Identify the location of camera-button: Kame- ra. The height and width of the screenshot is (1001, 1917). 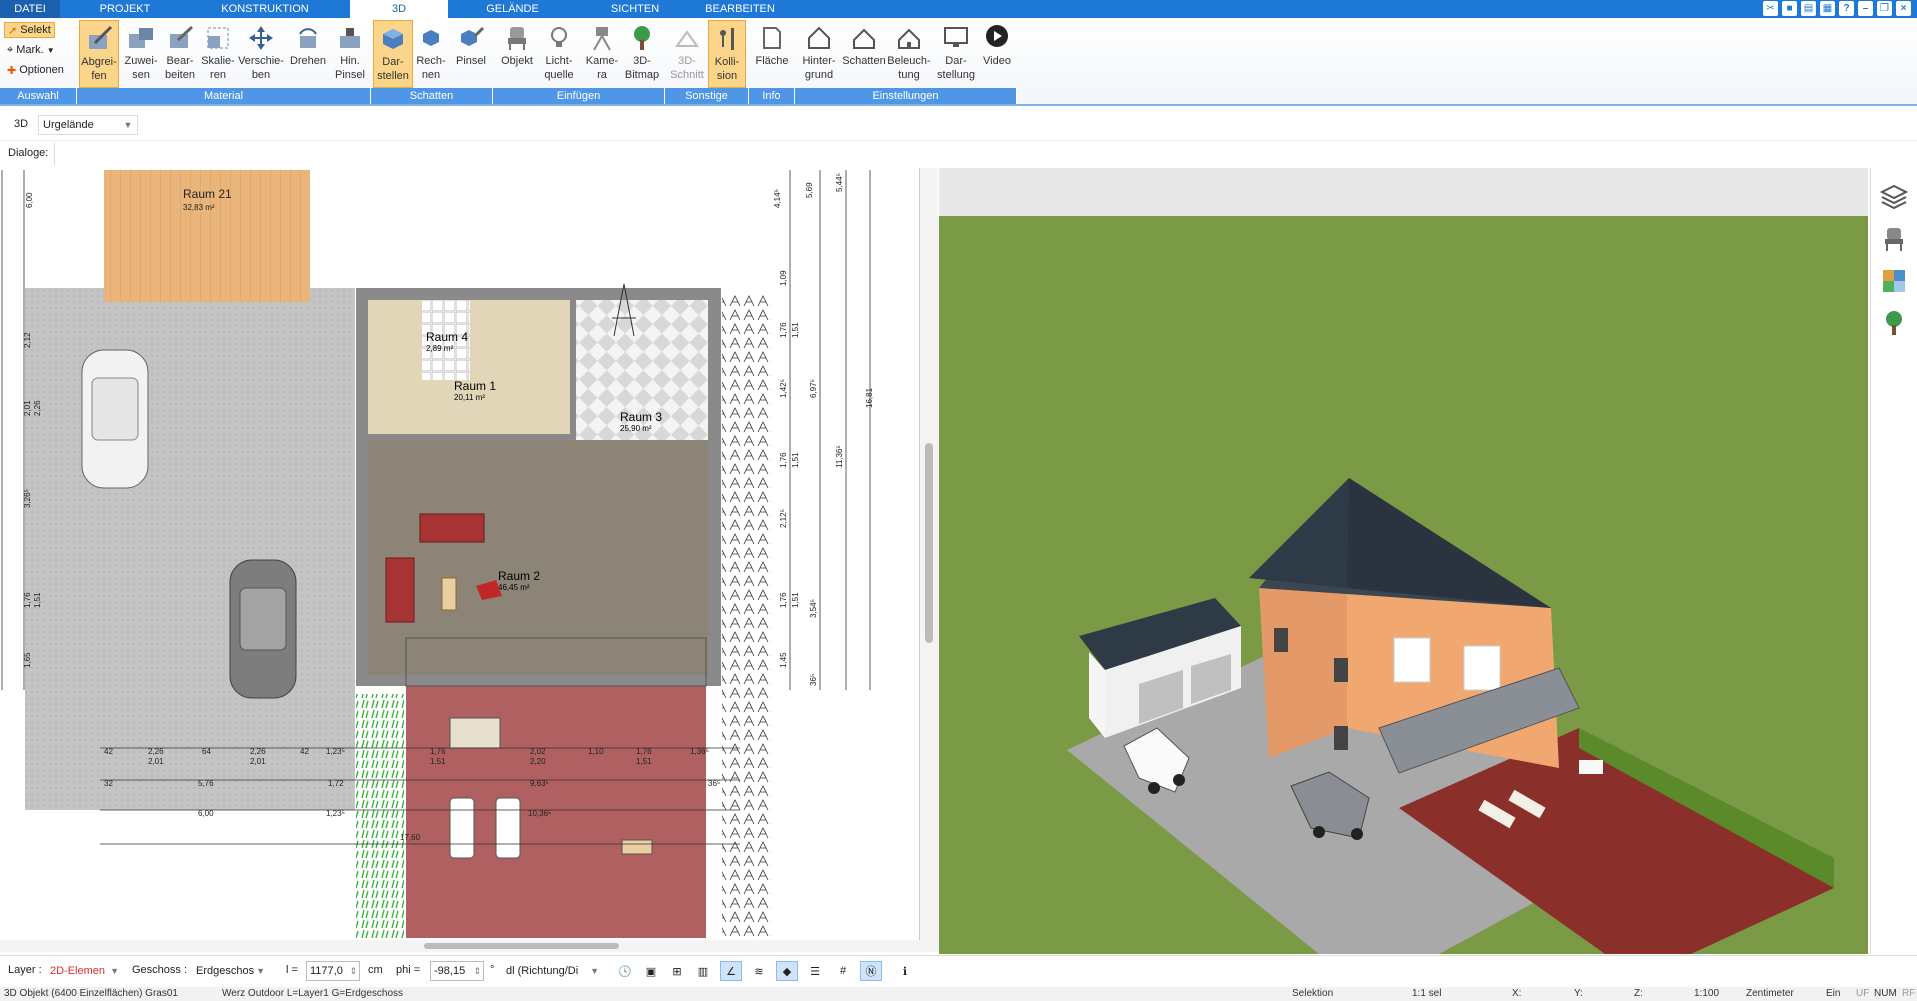
(602, 54).